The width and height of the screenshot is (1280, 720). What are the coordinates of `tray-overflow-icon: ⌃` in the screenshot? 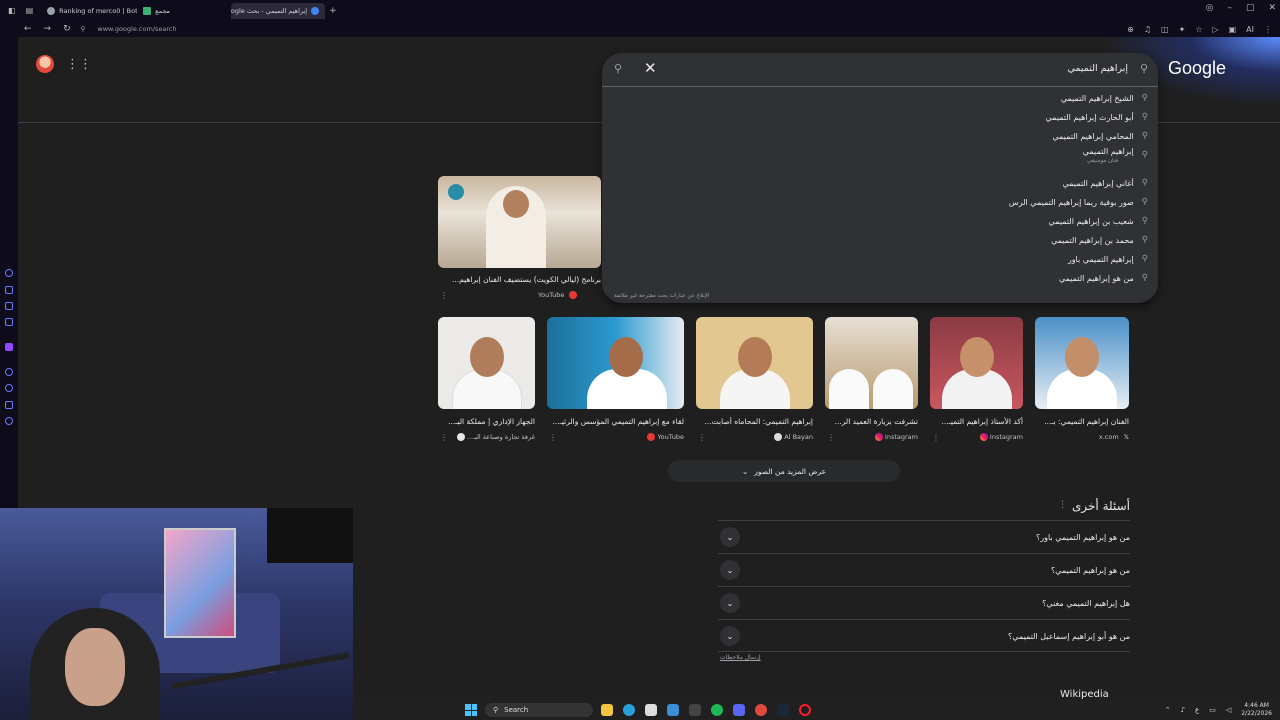 It's located at (1168, 710).